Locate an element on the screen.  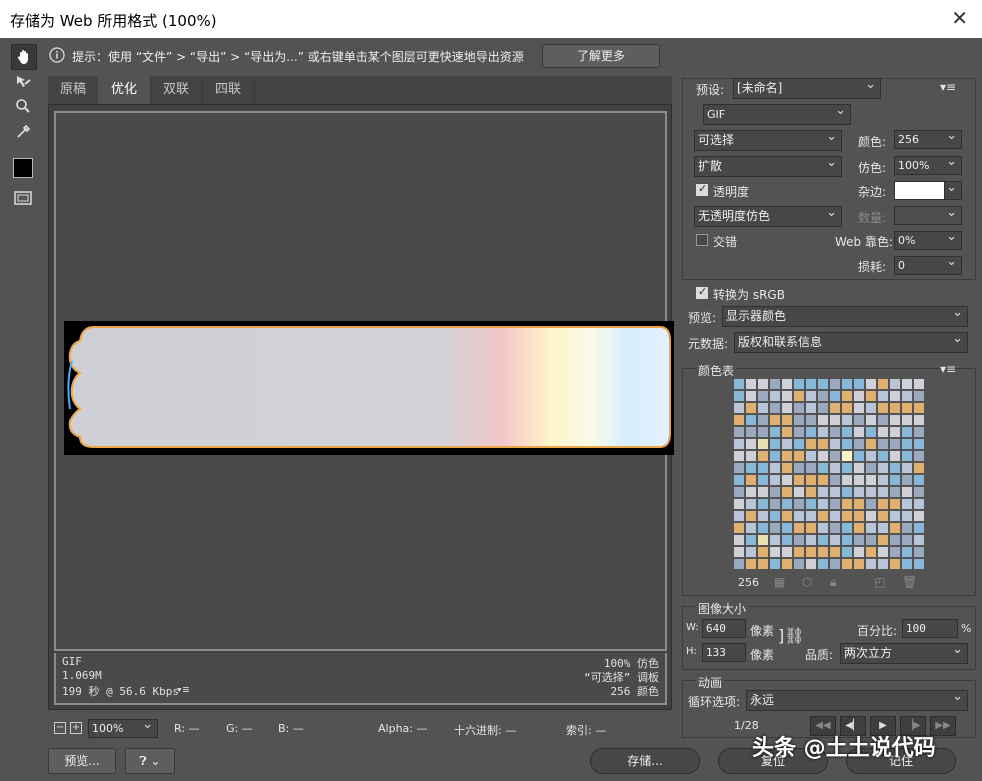
close-icon: ✕ is located at coordinates (959, 18).